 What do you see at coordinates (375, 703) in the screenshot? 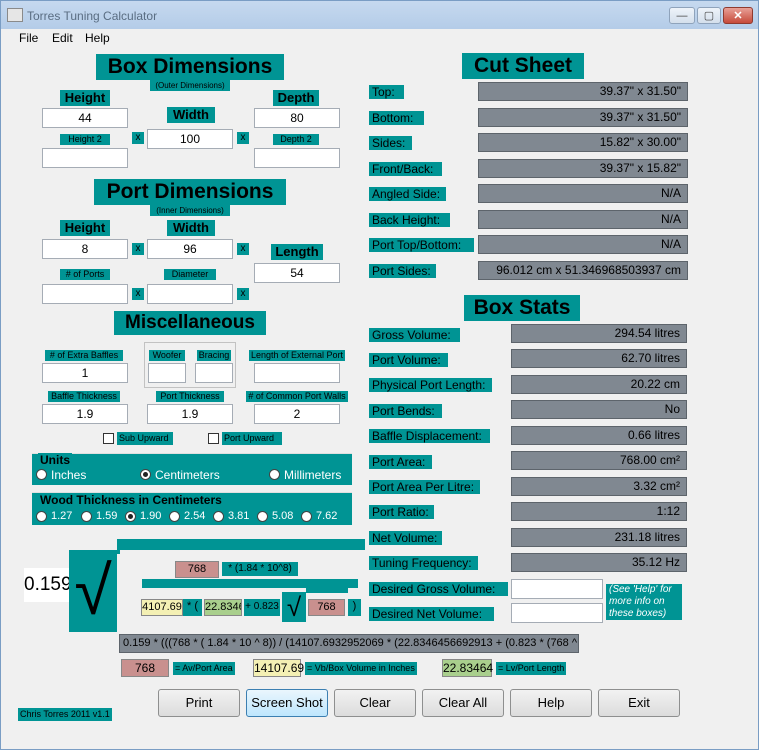
I see `clear-button: Clear` at bounding box center [375, 703].